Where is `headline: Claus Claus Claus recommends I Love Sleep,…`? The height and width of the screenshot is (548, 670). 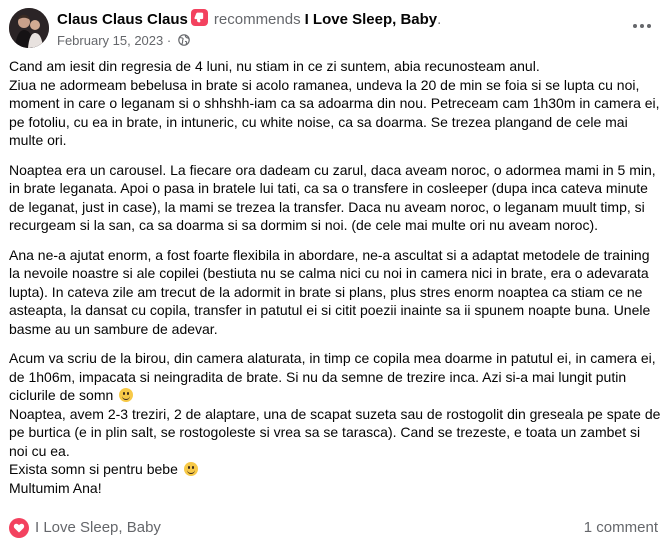 headline: Claus Claus Claus recommends I Love Sleep,… is located at coordinates (338, 19).